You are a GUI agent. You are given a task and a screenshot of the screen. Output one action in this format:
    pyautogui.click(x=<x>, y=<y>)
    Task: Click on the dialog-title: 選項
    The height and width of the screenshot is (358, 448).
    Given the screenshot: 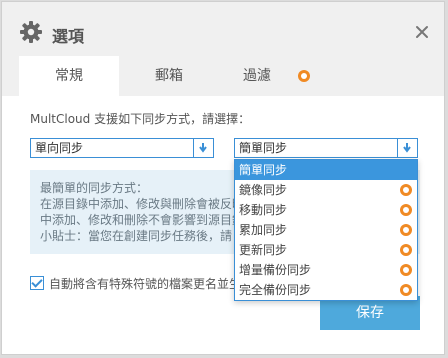 What is the action you would take?
    pyautogui.click(x=68, y=36)
    